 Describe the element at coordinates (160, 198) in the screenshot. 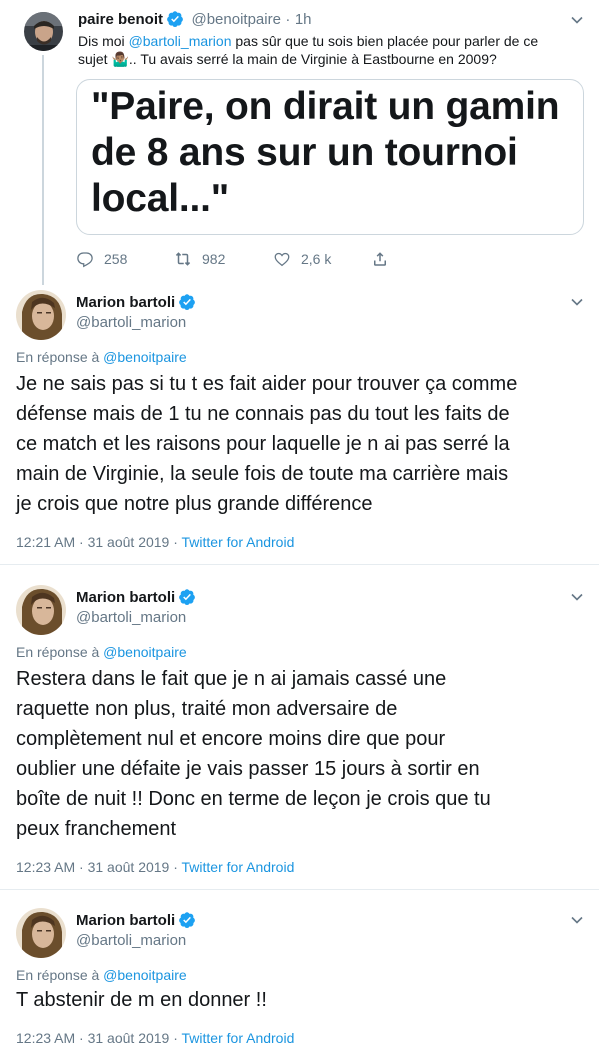

I see `card-line-3: local..."` at that location.